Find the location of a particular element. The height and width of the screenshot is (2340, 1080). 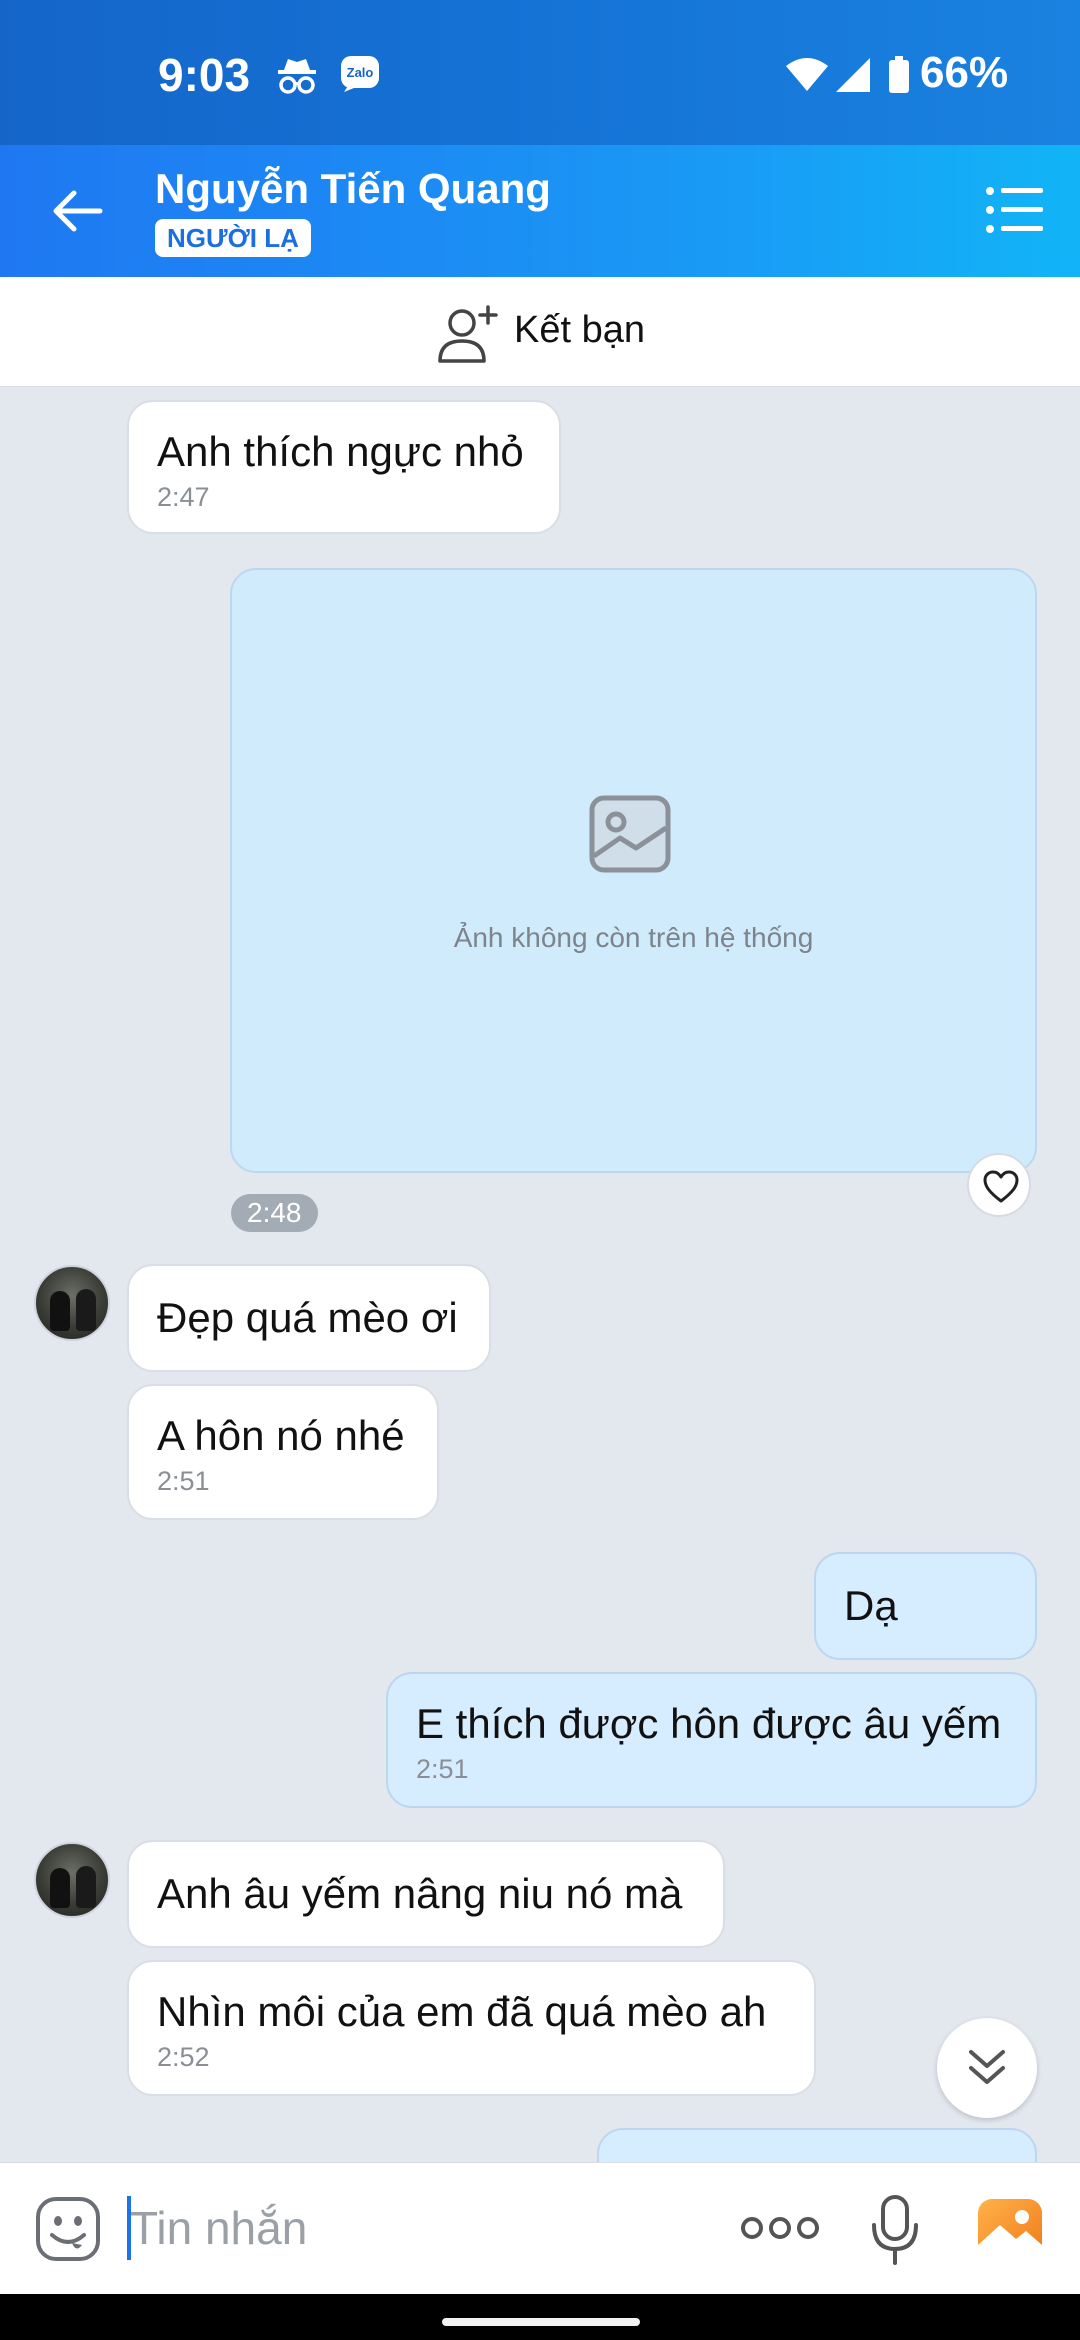

message-bubble: A hôn nó nhé 2:51 is located at coordinates (283, 1452).